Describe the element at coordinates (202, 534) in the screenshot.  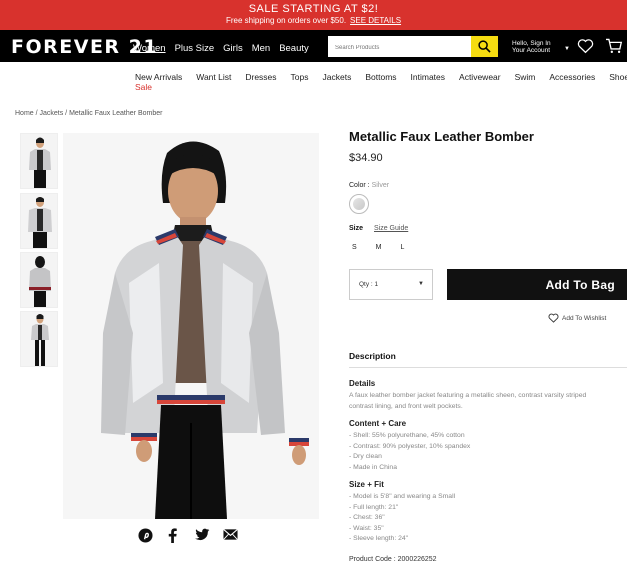
I see `twitter-icon` at that location.